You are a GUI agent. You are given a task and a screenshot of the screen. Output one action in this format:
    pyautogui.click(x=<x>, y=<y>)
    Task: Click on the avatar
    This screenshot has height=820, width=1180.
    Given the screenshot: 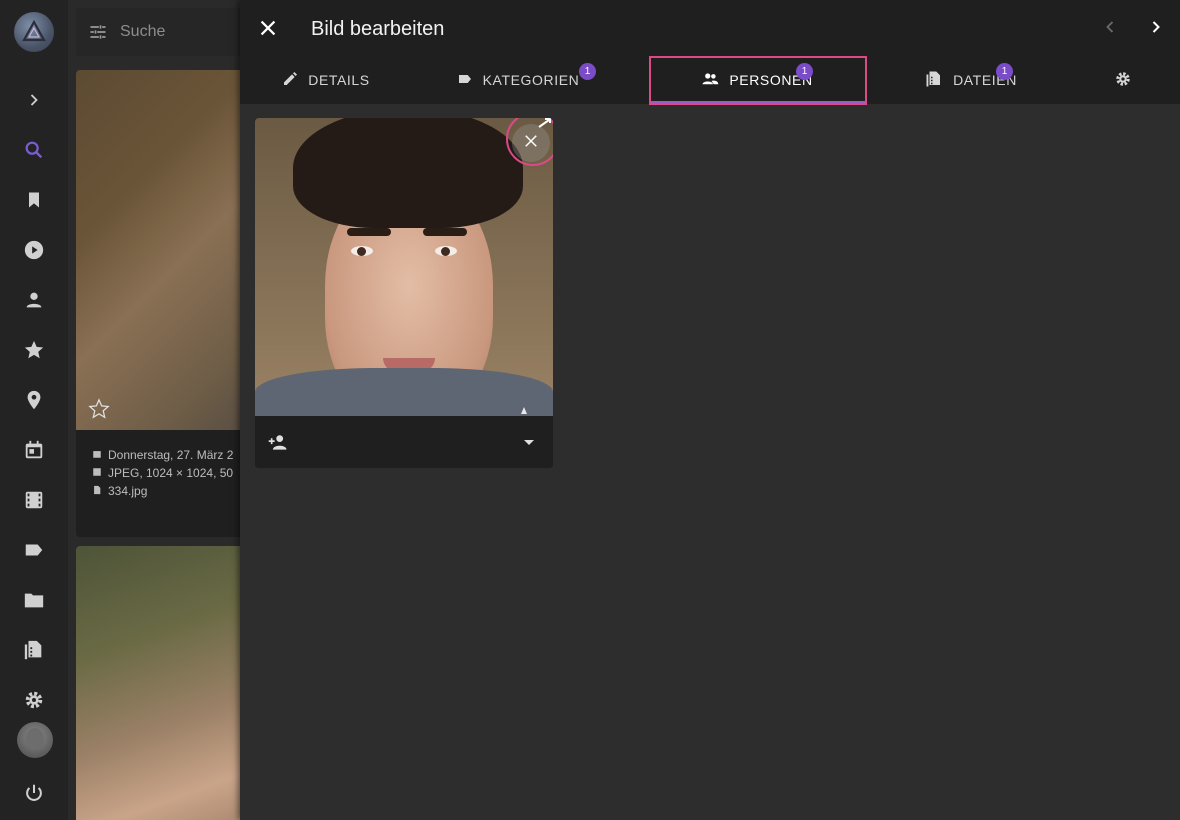 What is the action you would take?
    pyautogui.click(x=35, y=740)
    